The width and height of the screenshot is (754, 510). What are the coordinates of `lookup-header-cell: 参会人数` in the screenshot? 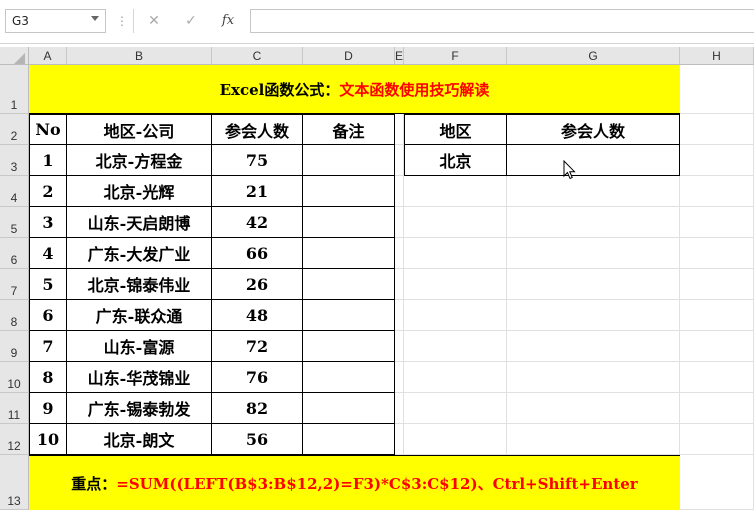 It's located at (593, 129).